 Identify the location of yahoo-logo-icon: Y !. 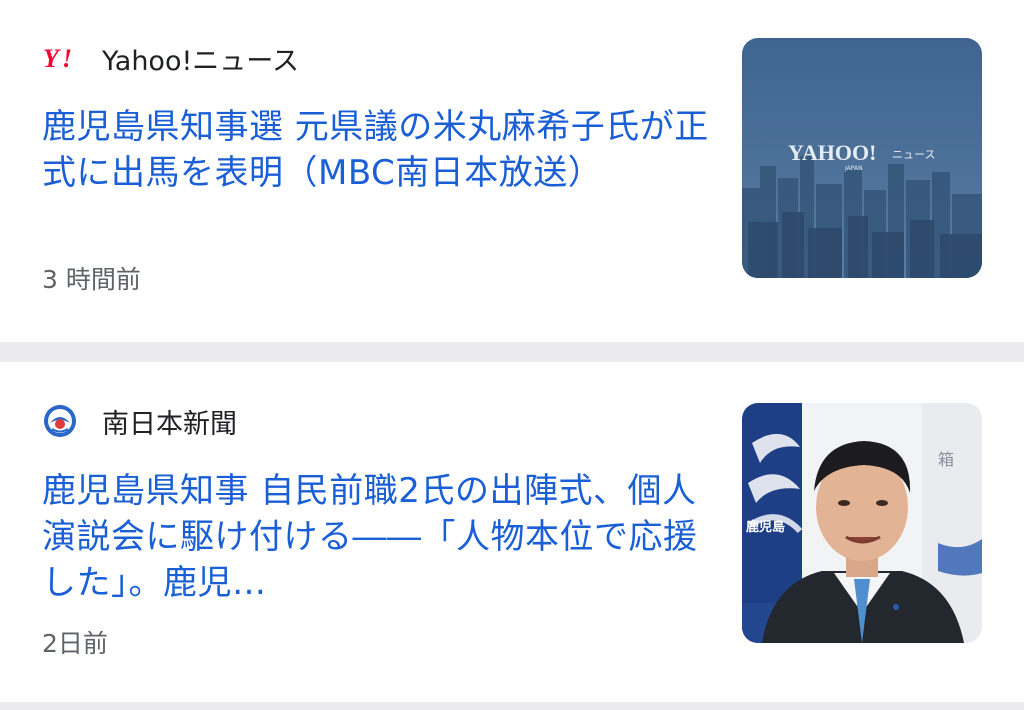
(63, 58).